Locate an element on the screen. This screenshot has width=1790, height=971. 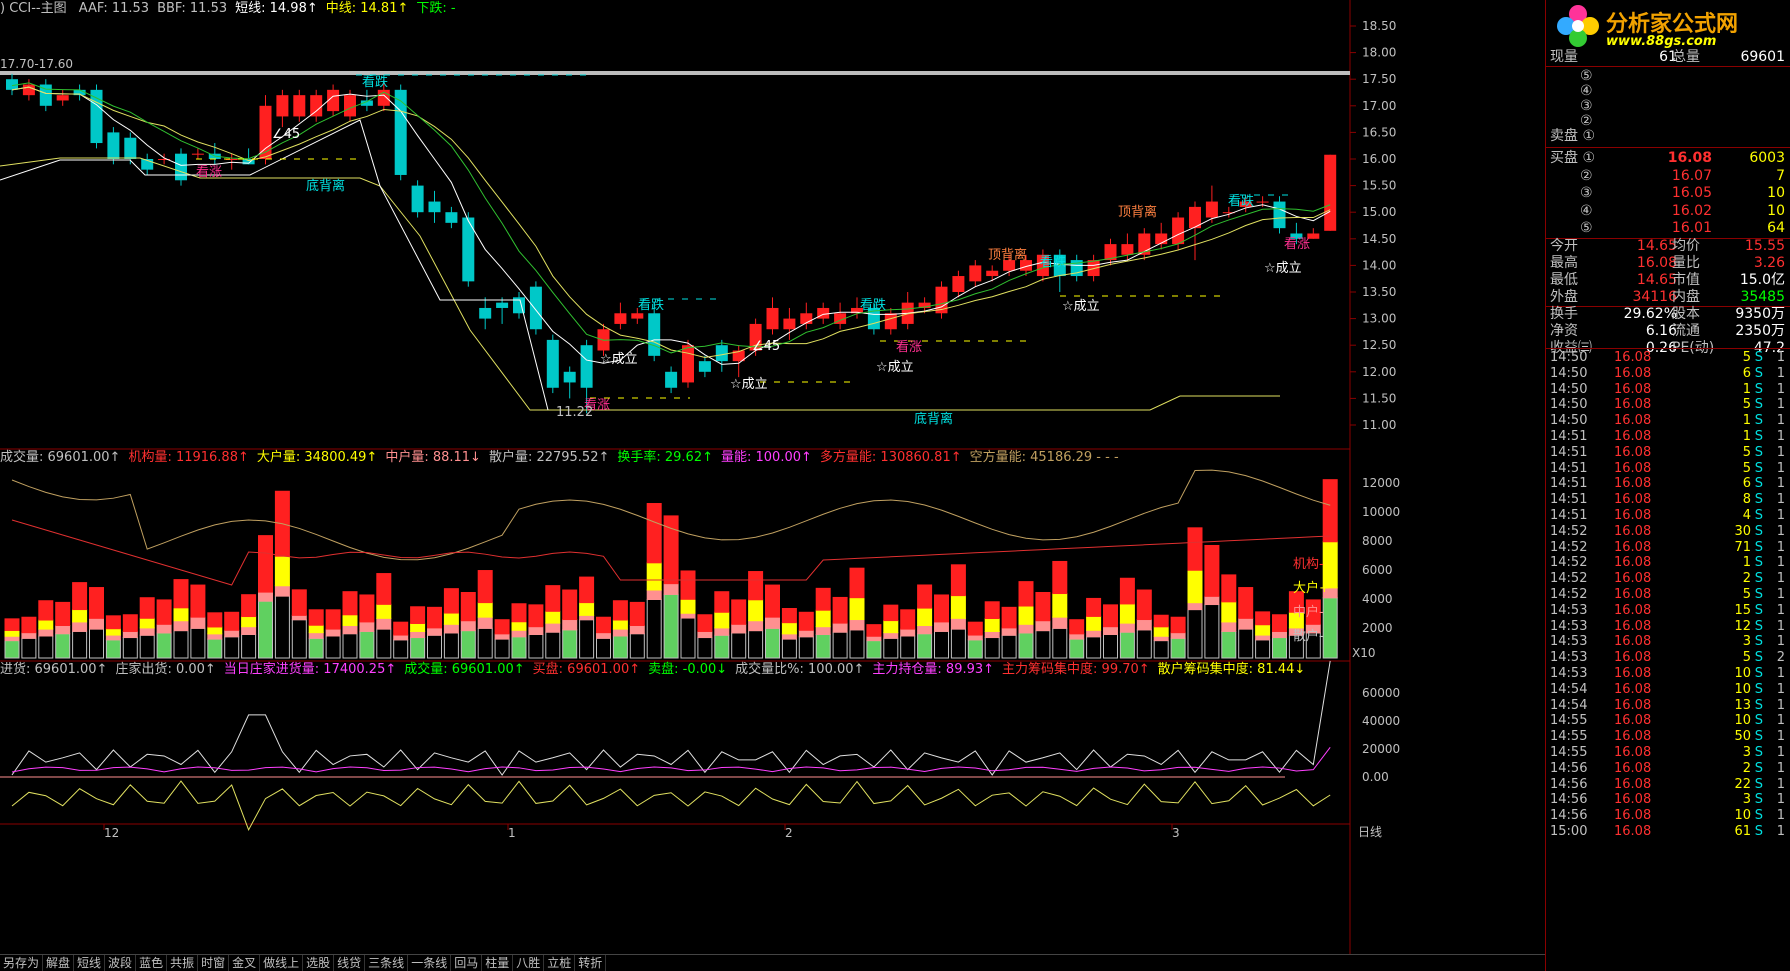
volume-axis-label: 10000 is located at coordinates (1381, 512).